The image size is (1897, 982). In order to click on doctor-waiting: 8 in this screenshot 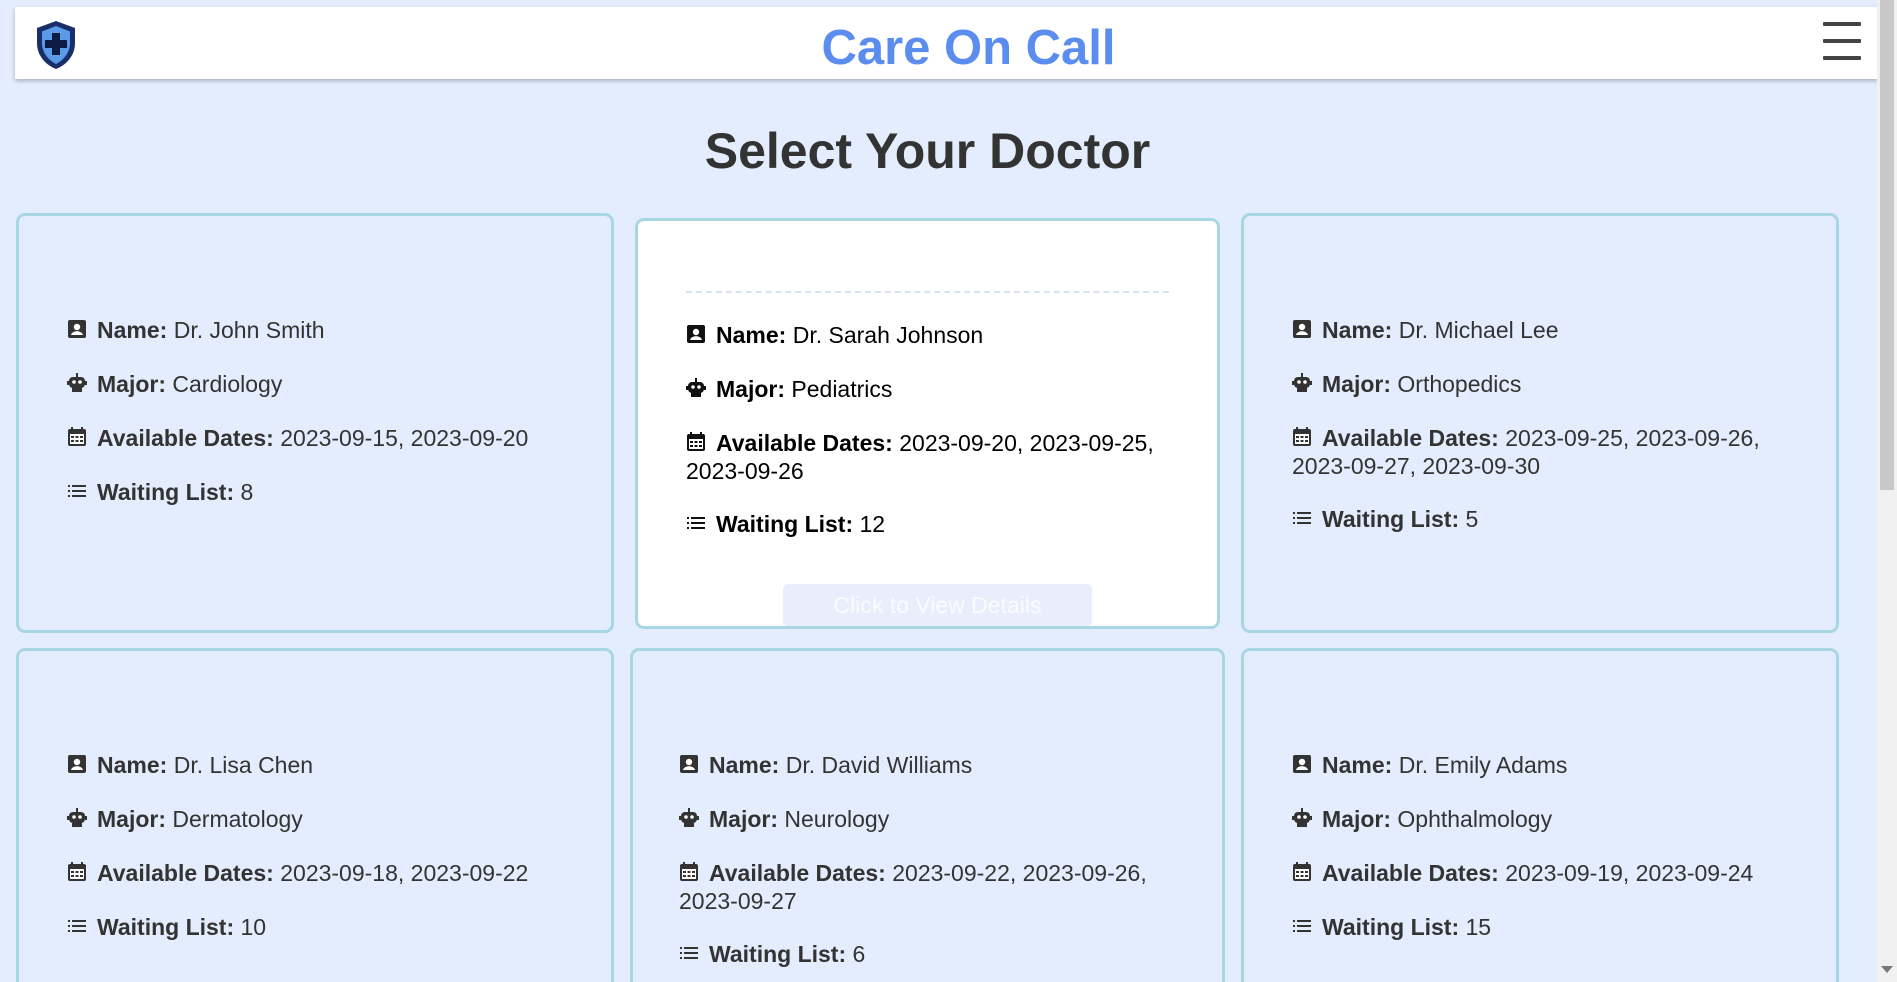, I will do `click(247, 492)`.